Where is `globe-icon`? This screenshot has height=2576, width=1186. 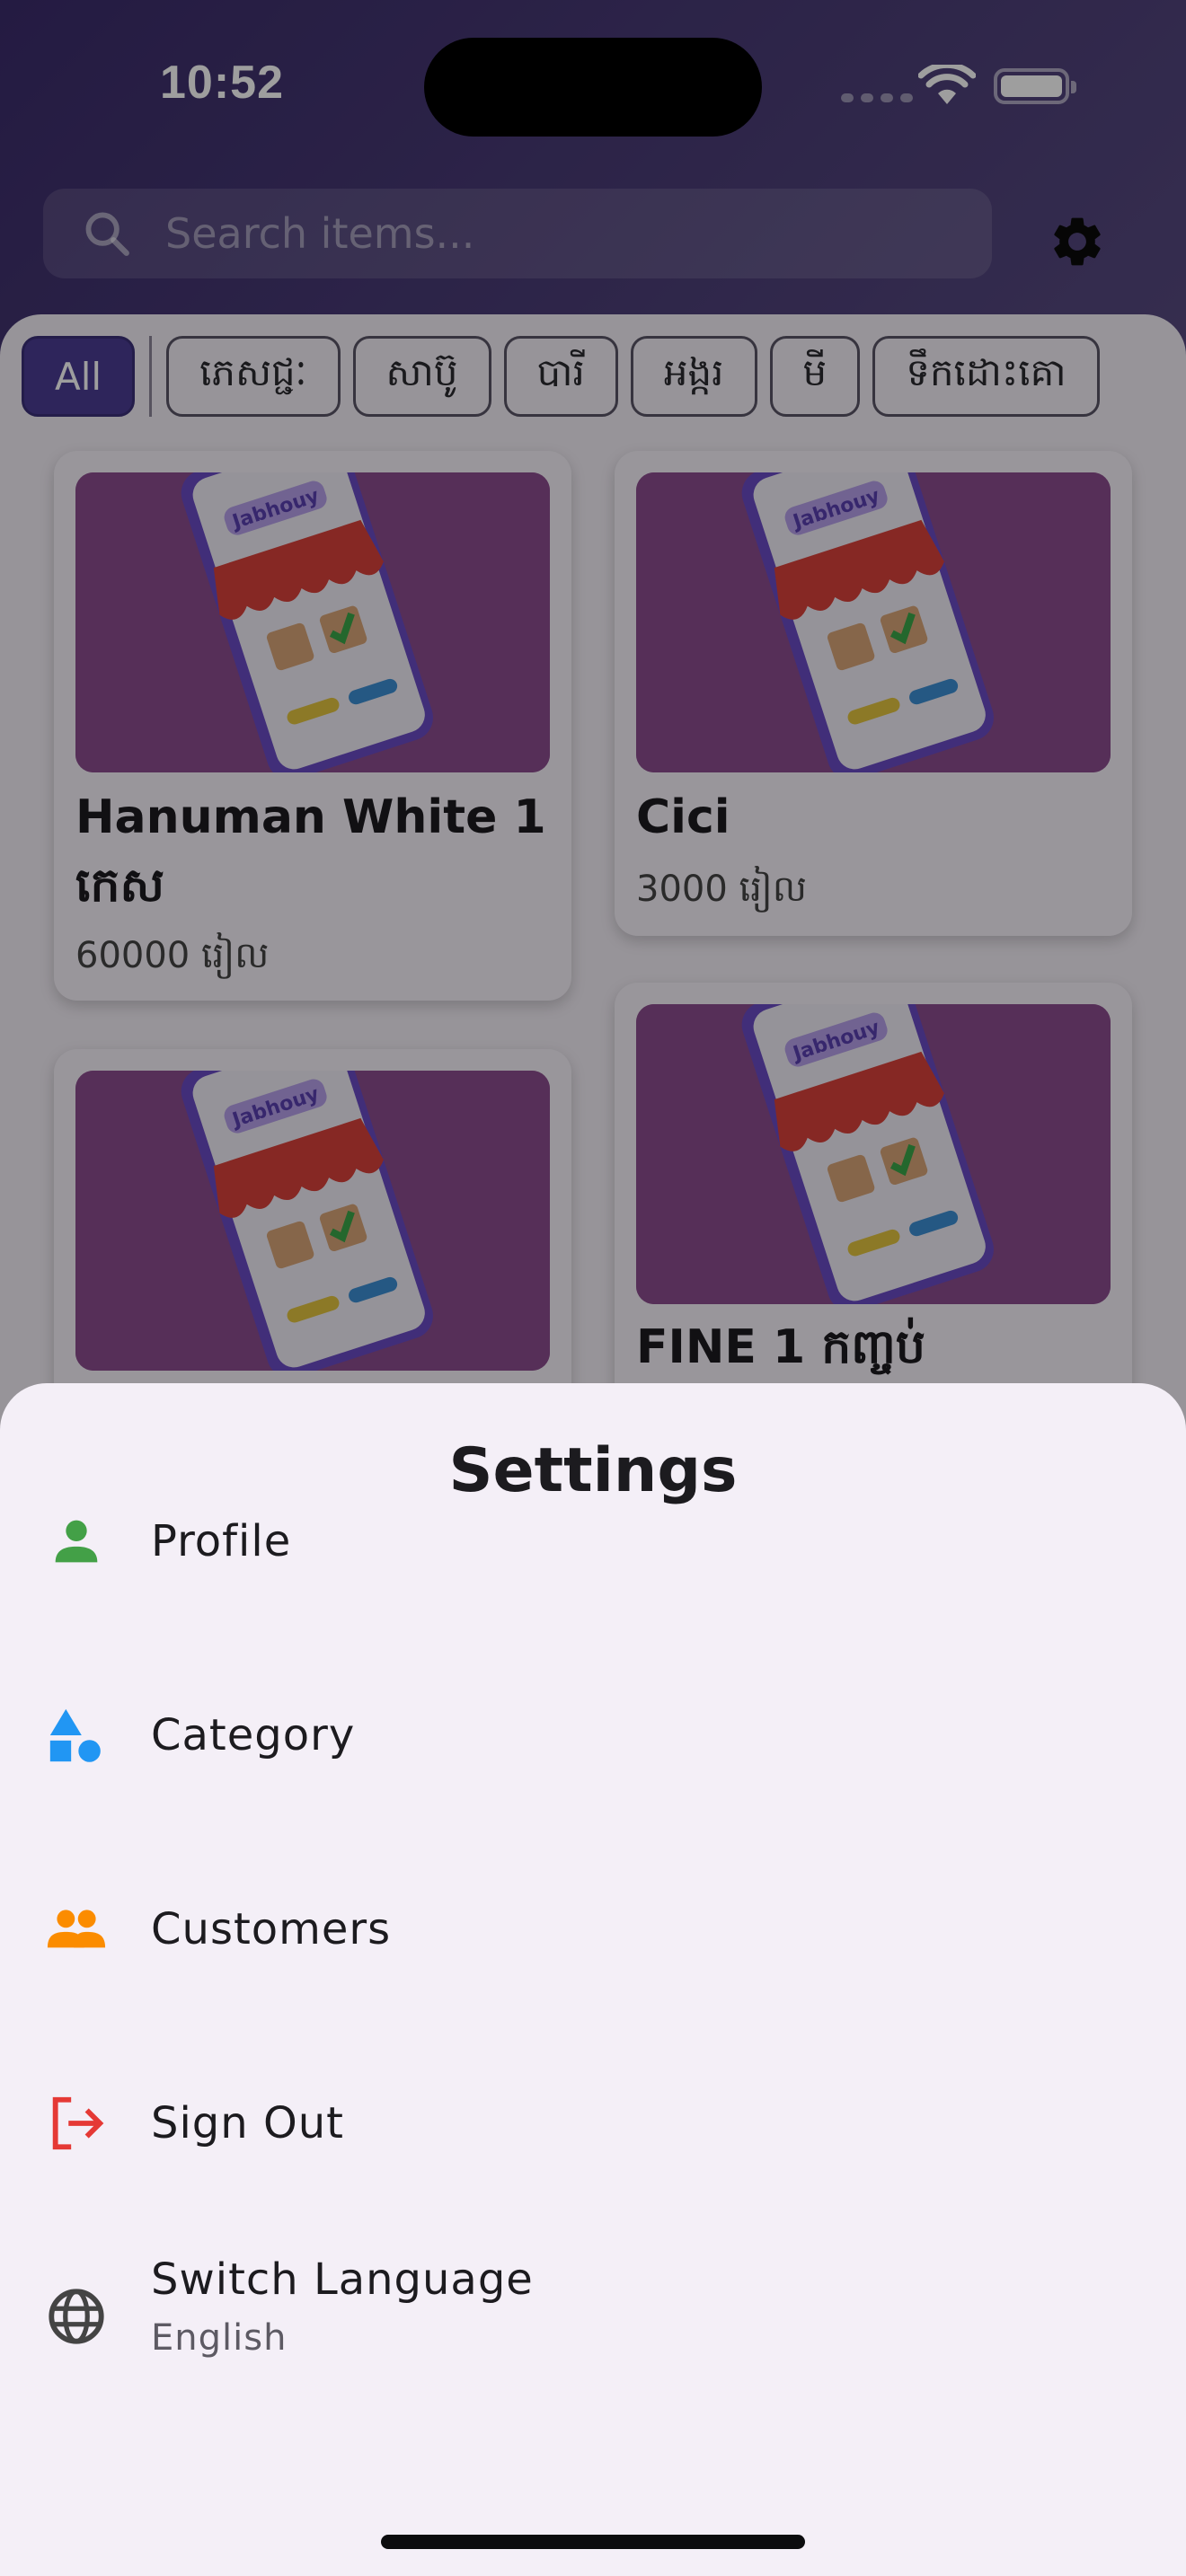 globe-icon is located at coordinates (76, 2316).